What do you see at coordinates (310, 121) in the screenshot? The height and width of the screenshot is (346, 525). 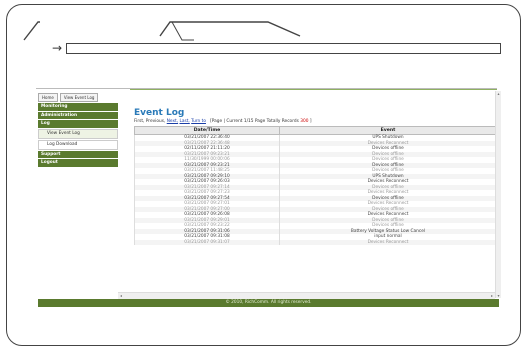 I see `page-info-end: ]` at bounding box center [310, 121].